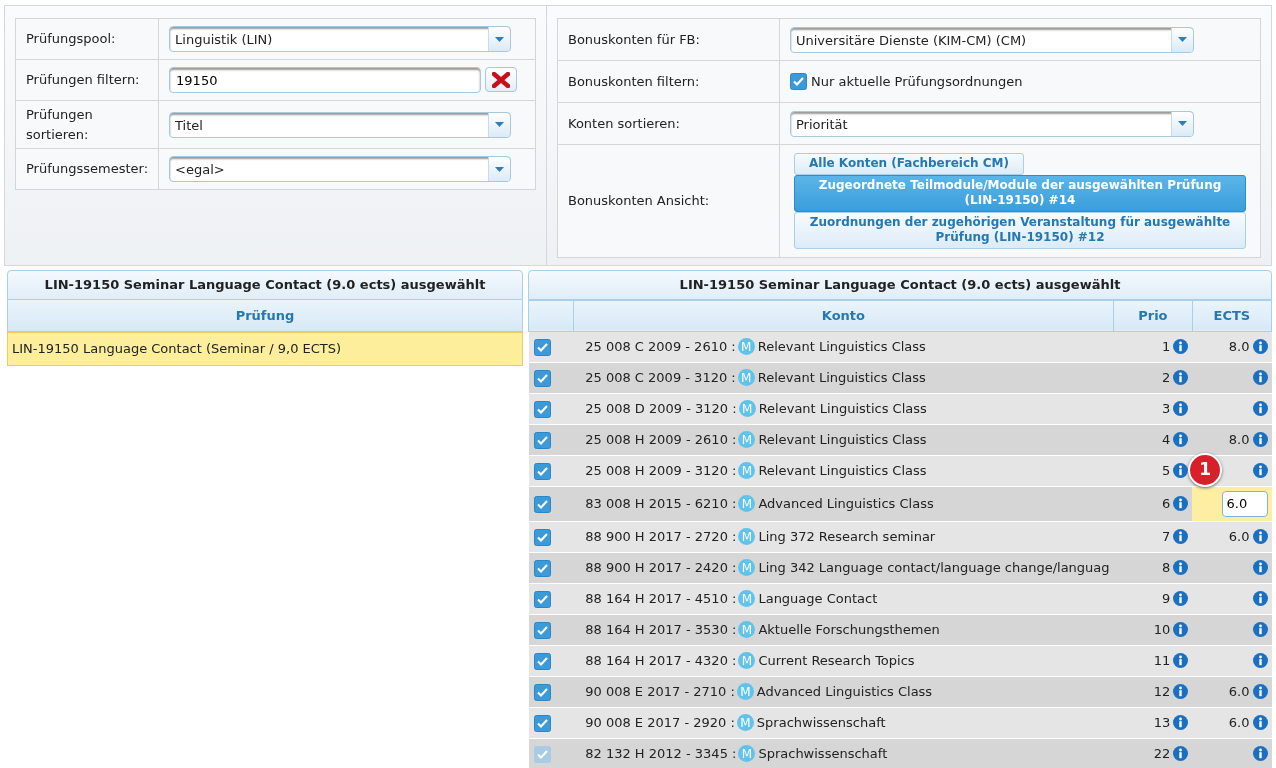 The image size is (1276, 768). I want to click on field-label: Prüfungspool:, so click(87, 39).